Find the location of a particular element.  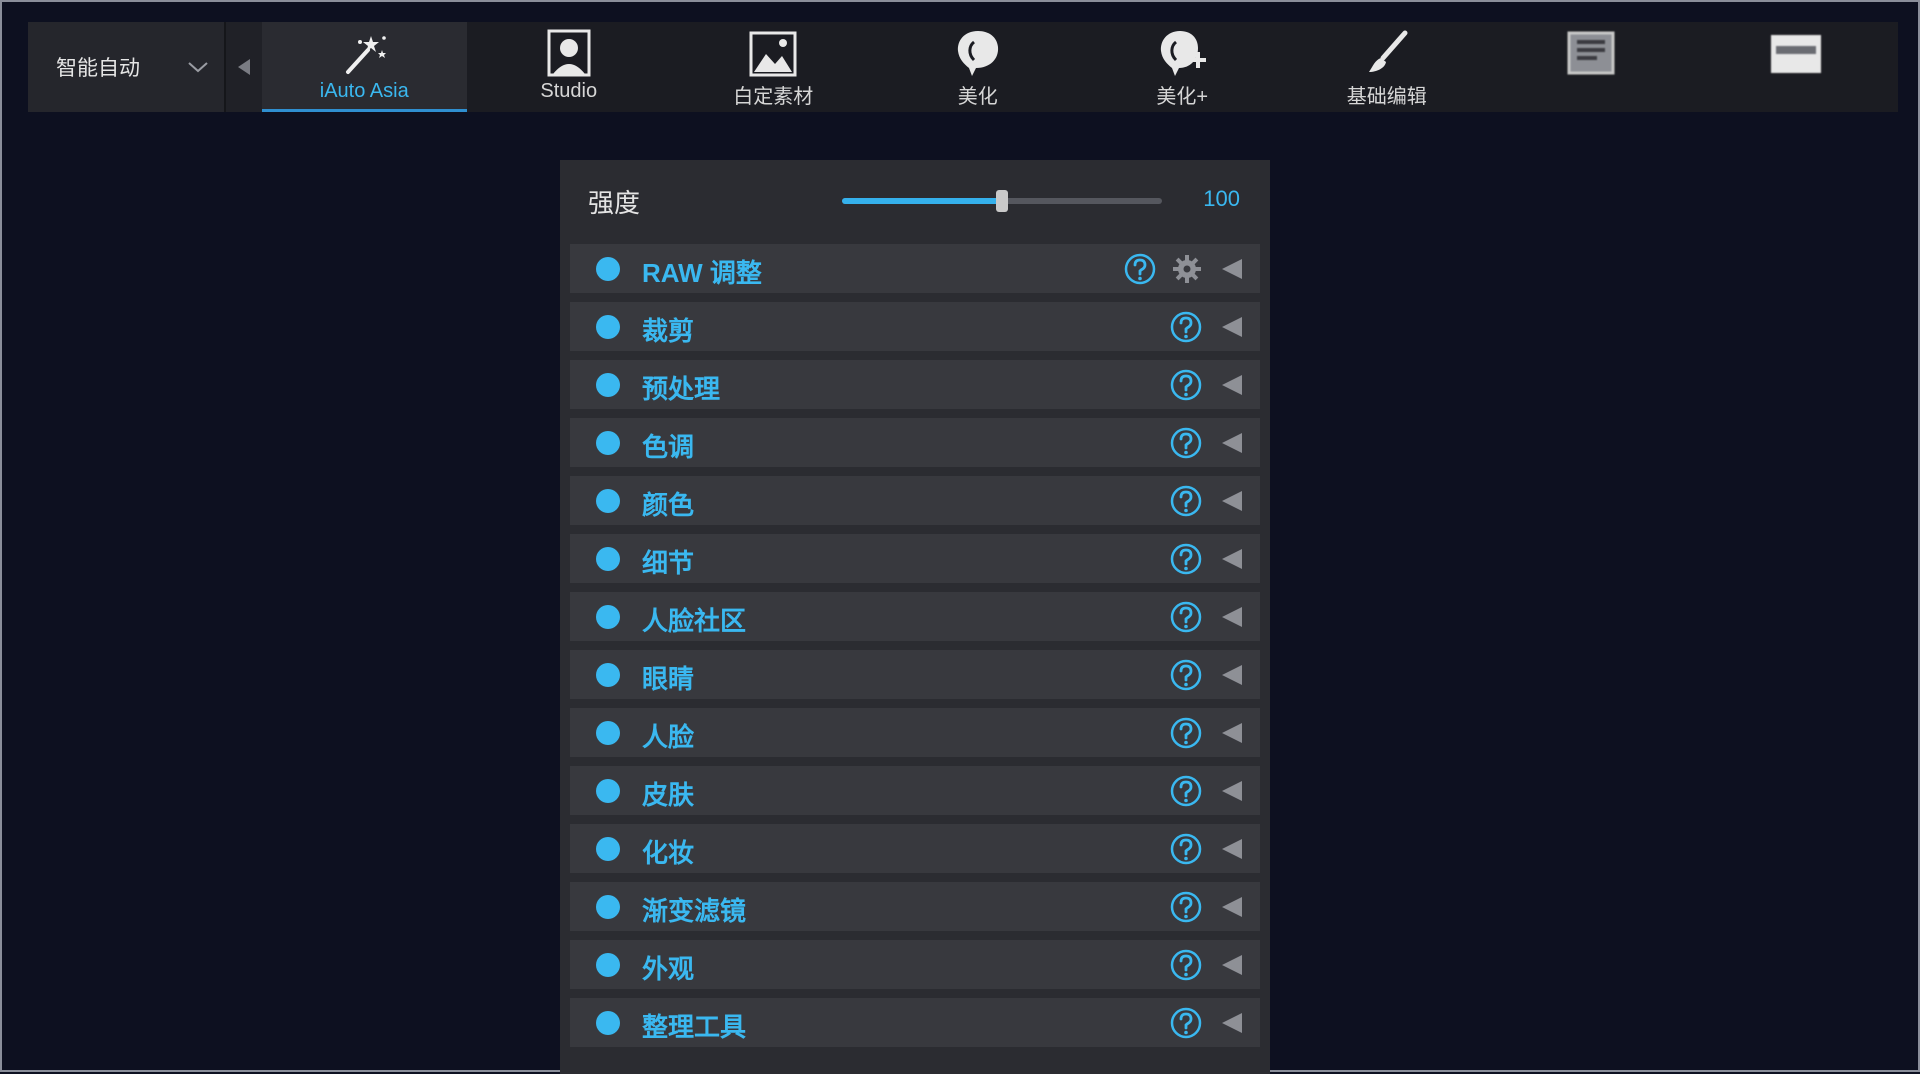

mode-dropdown: 智能自动 is located at coordinates (126, 67).